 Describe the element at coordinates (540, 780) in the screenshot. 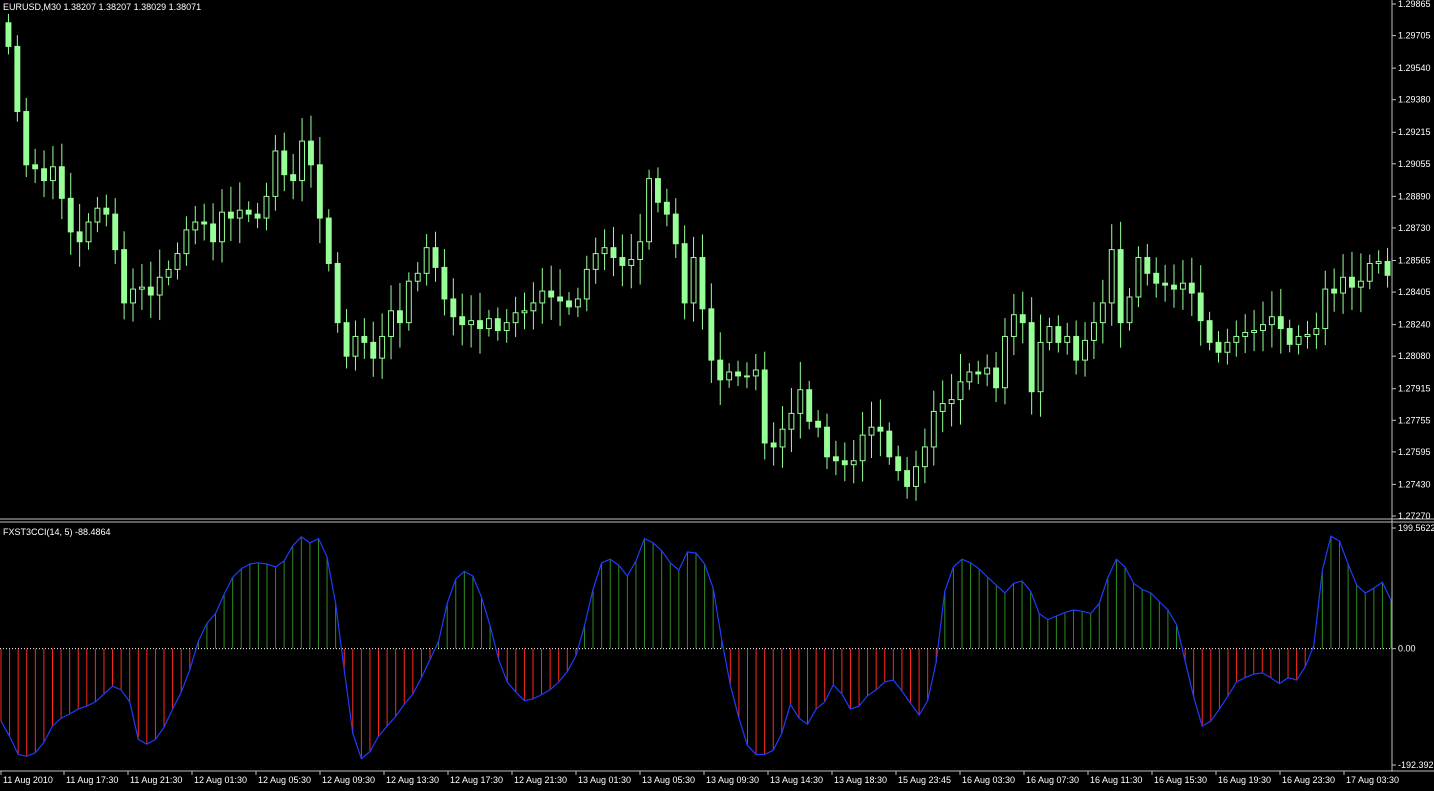

I see `time-tick-label: 12 Aug 21:30` at that location.